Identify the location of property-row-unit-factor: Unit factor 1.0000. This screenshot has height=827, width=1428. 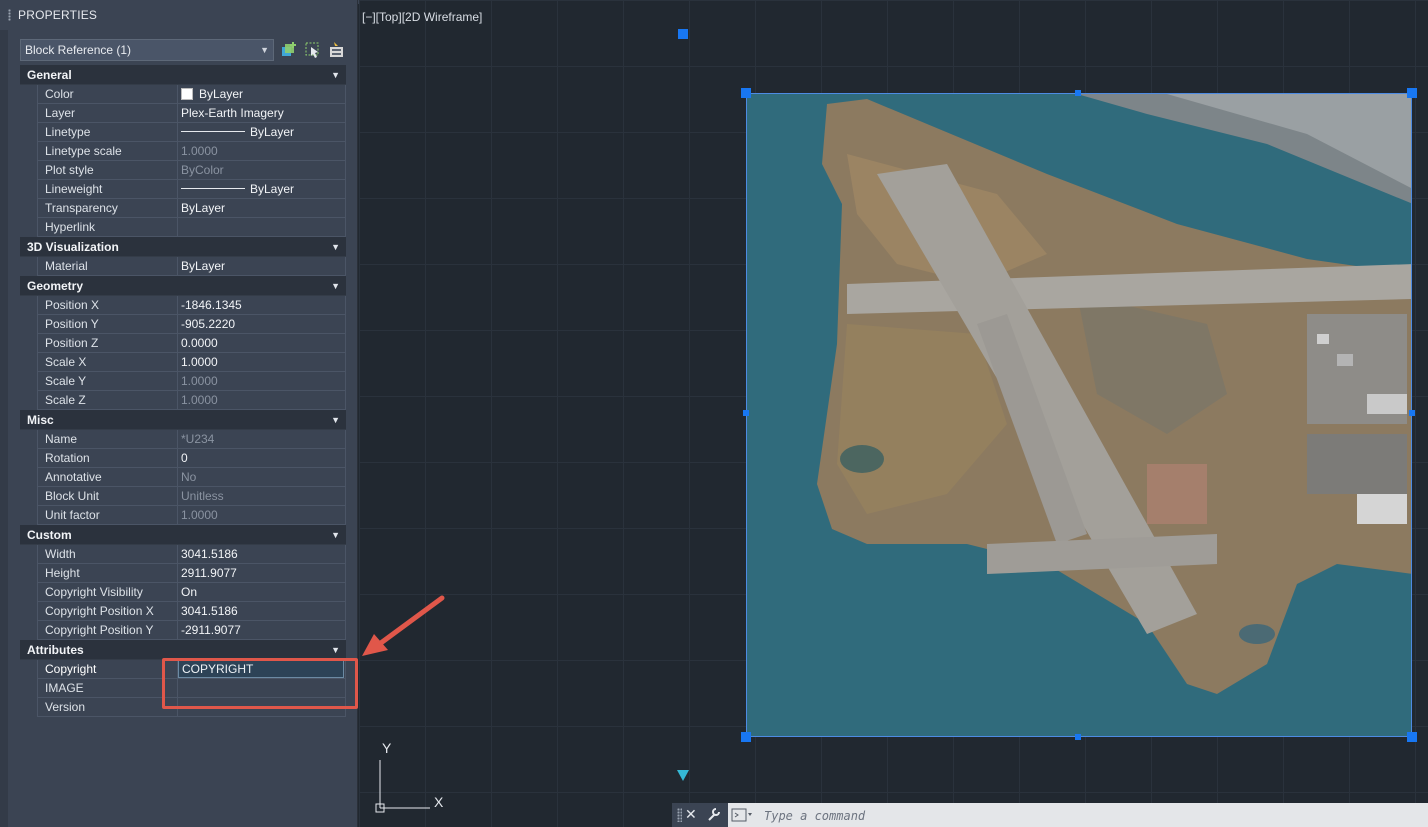
(183, 515).